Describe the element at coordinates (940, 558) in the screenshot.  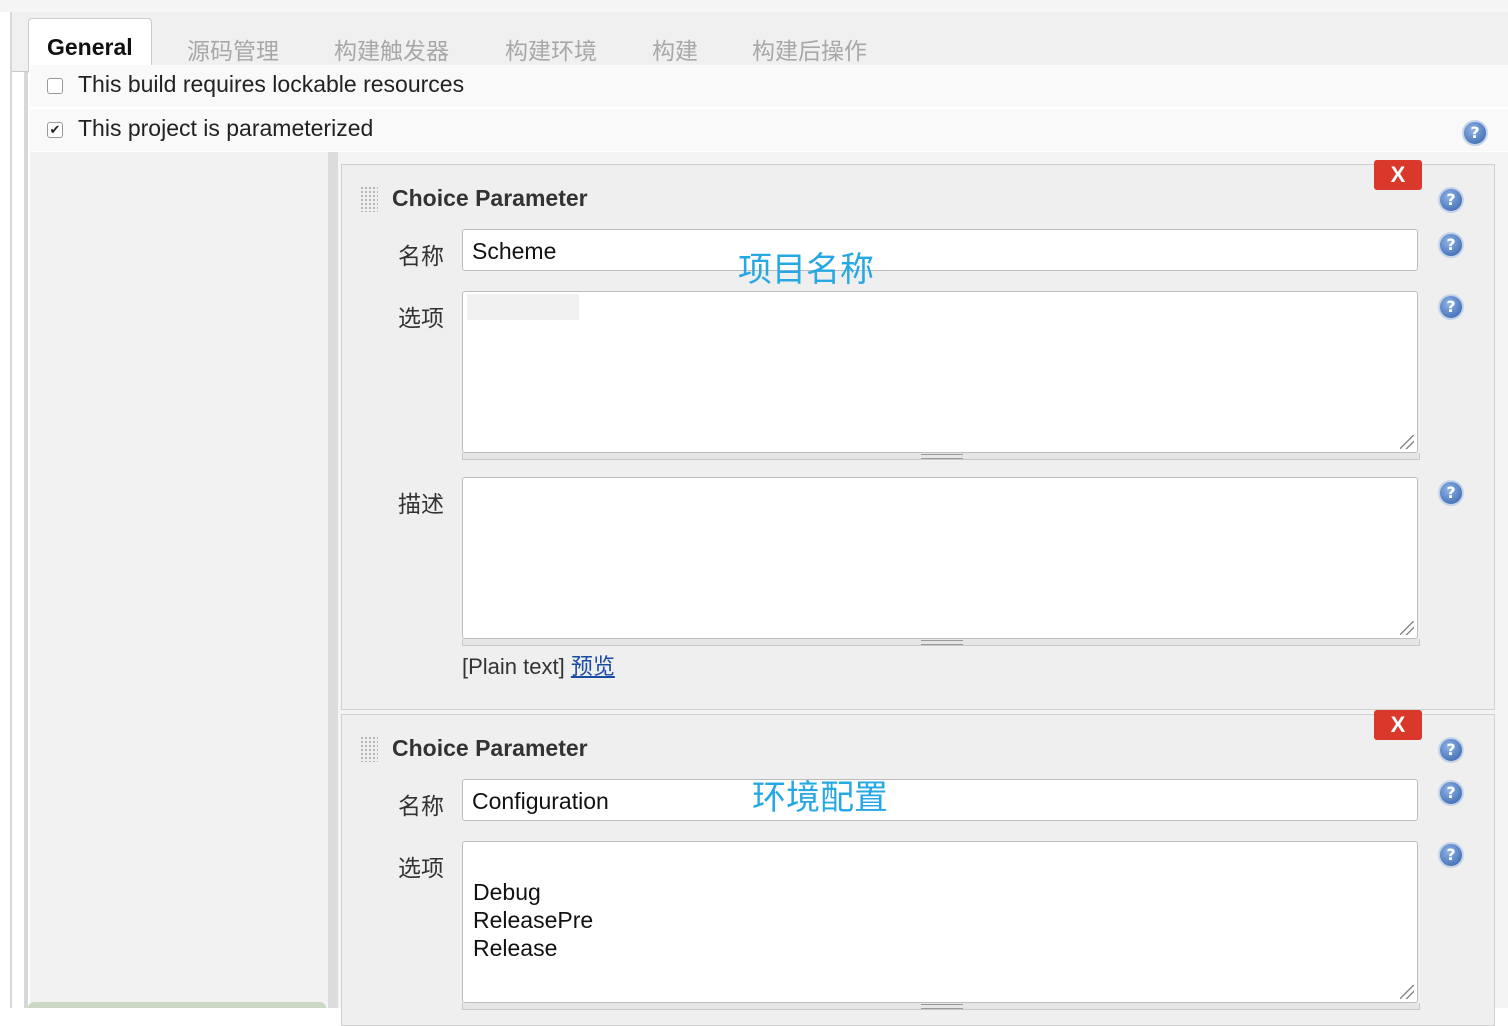
I see `description-textarea` at that location.